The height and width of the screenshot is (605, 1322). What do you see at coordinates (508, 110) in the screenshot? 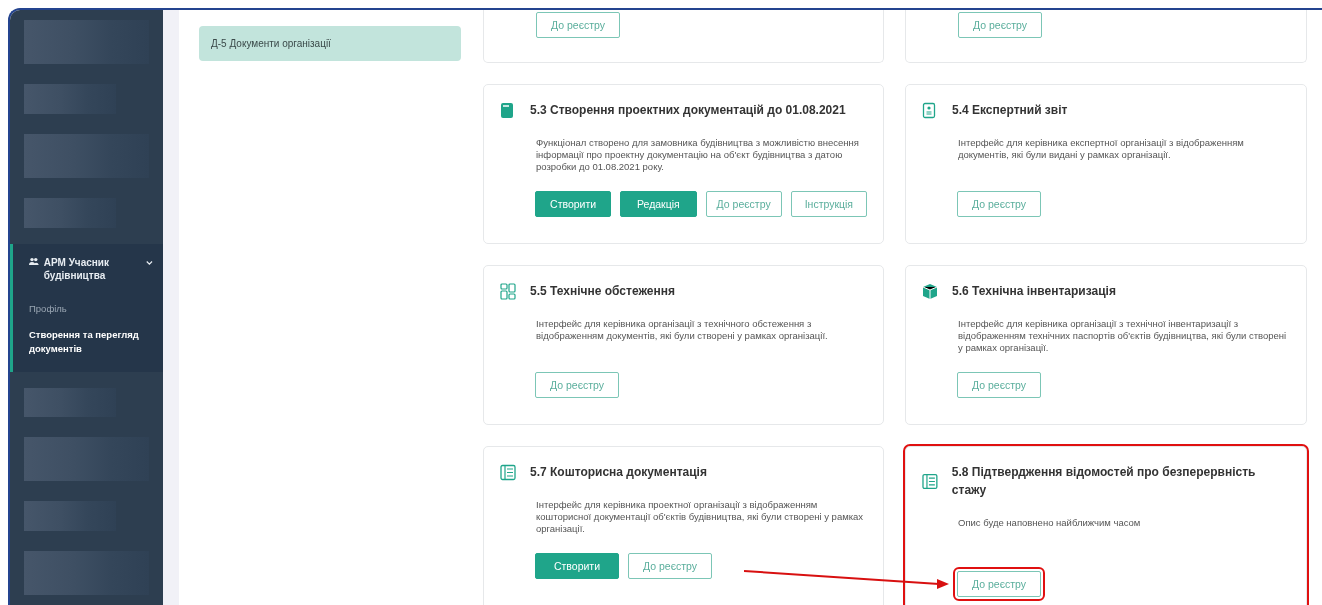
I see `file-icon` at bounding box center [508, 110].